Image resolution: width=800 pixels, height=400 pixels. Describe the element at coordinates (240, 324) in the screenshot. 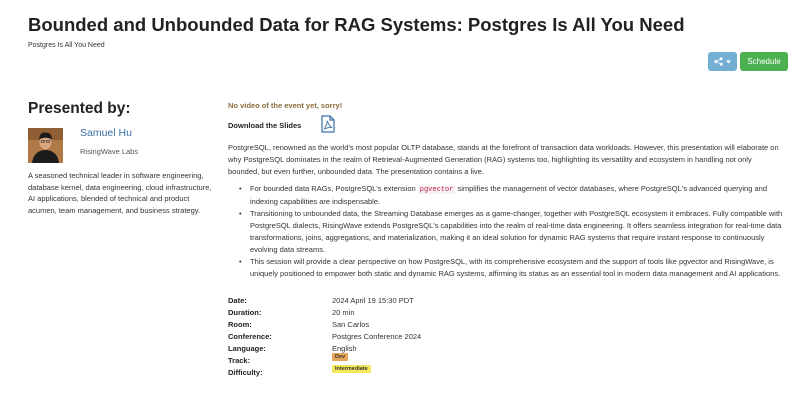

I see `room-label: Room:` at that location.